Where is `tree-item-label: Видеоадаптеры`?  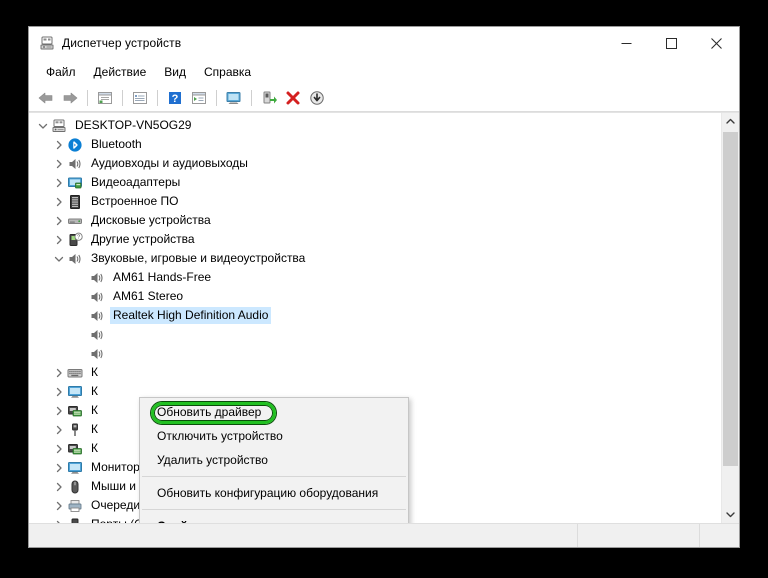
tree-item-label: Видеоадаптеры is located at coordinates (136, 182).